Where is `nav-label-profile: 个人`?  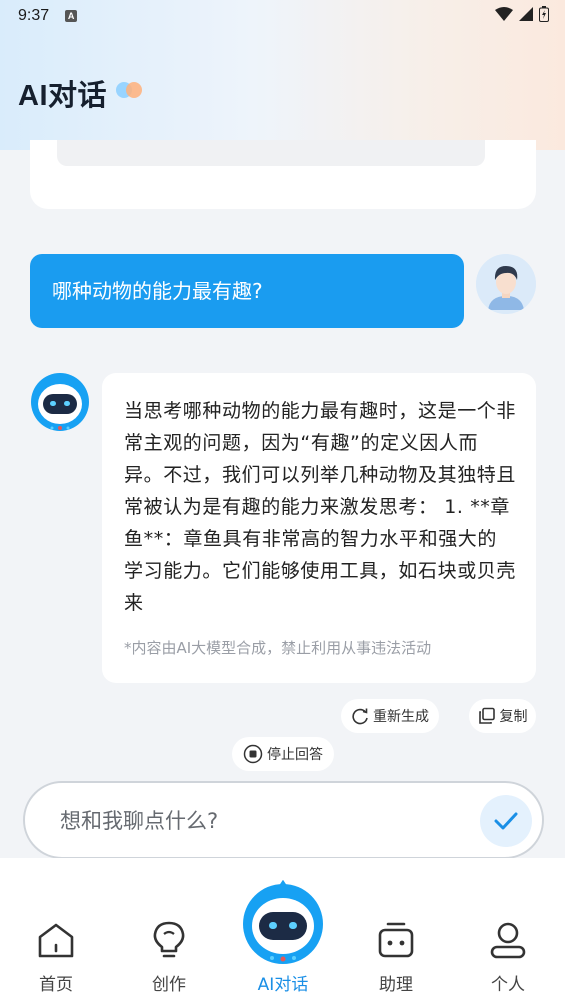 nav-label-profile: 个人 is located at coordinates (508, 985).